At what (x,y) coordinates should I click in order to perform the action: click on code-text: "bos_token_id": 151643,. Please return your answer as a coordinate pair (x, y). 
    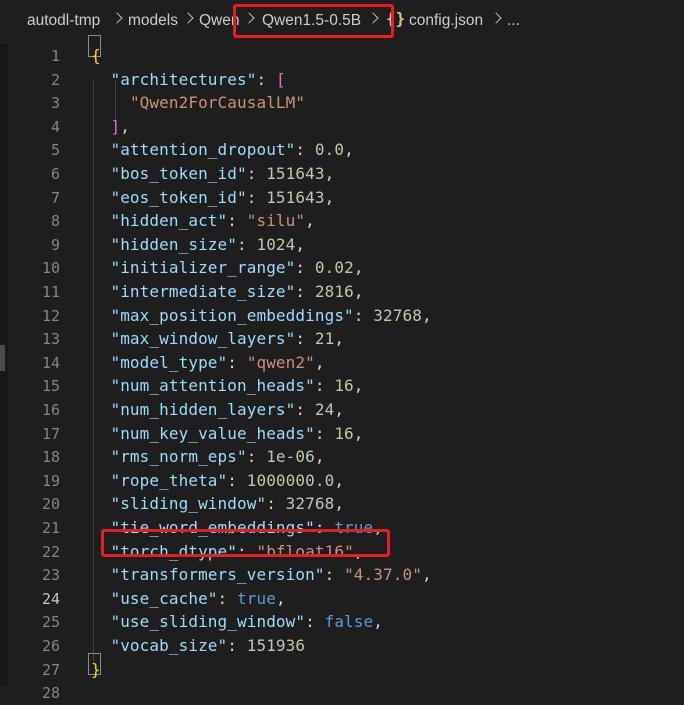
    Looking at the image, I should click on (212, 174).